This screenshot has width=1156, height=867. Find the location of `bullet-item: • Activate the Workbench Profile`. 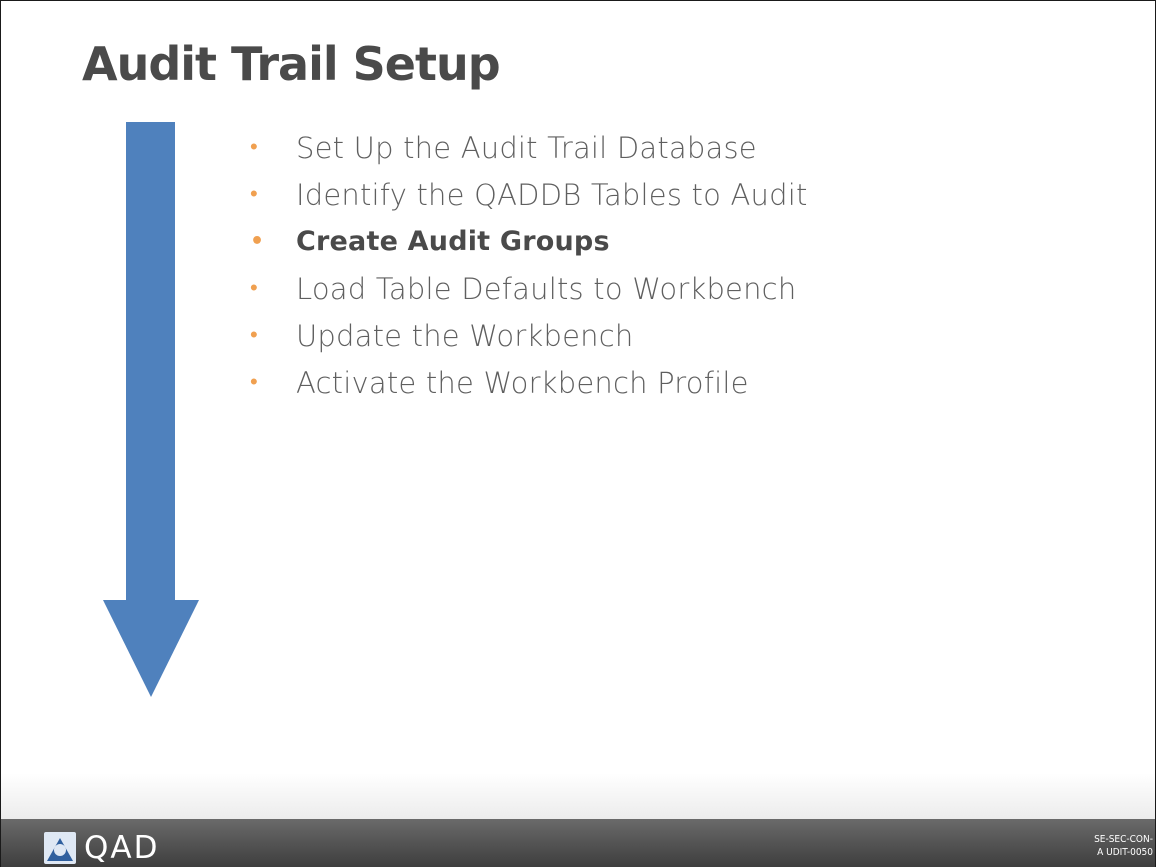

bullet-item: • Activate the Workbench Profile is located at coordinates (529, 382).